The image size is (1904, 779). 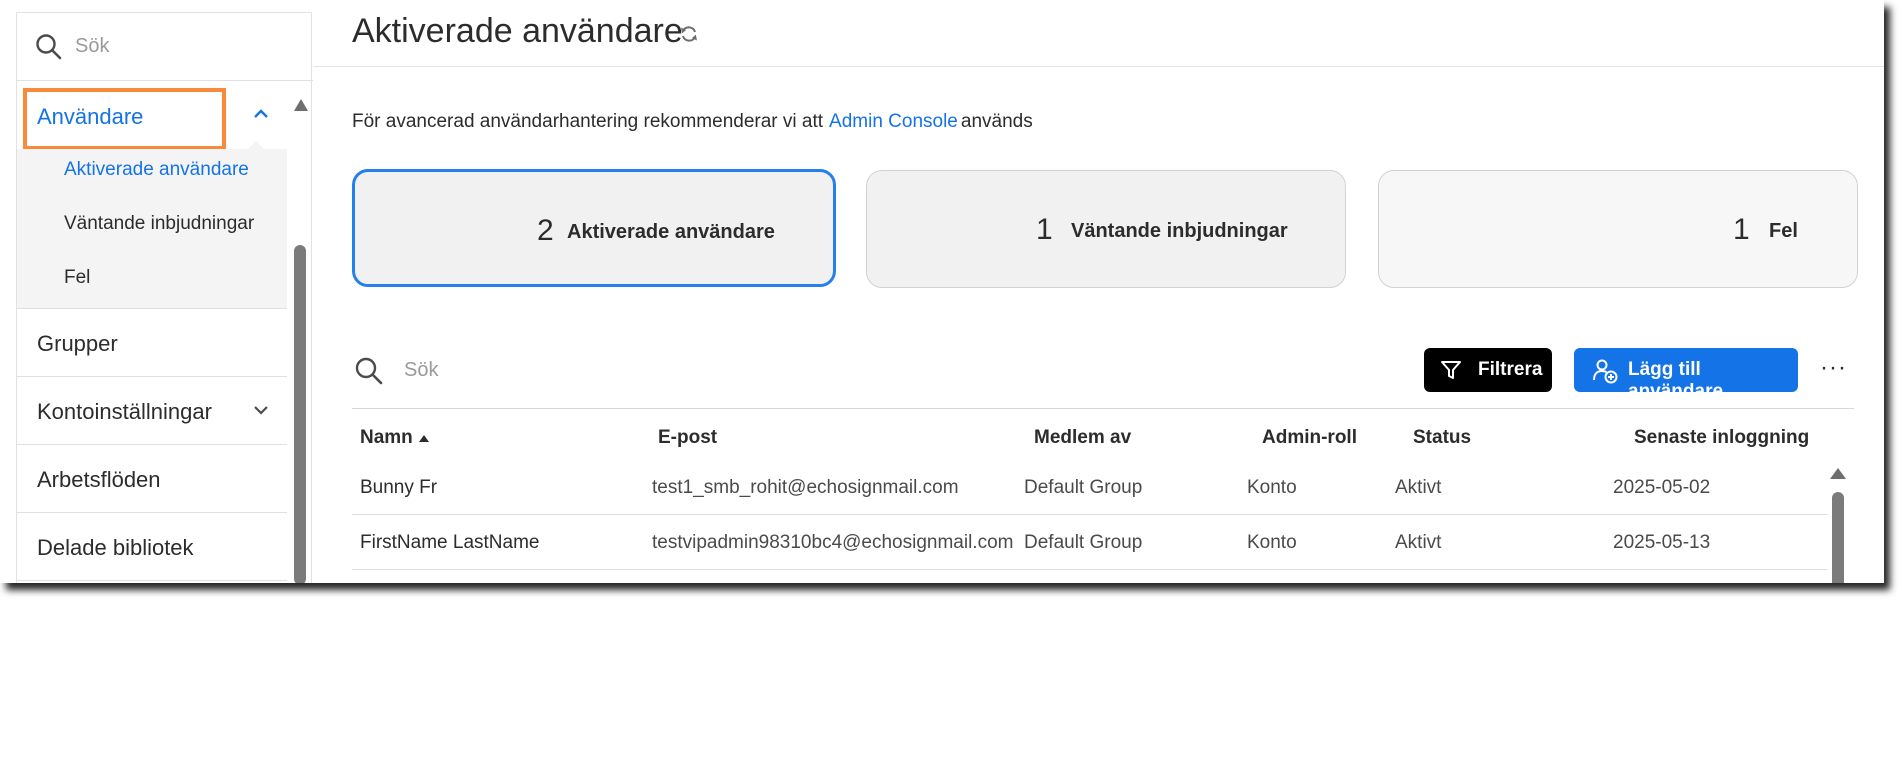 What do you see at coordinates (545, 230) in the screenshot?
I see `card-count: 2` at bounding box center [545, 230].